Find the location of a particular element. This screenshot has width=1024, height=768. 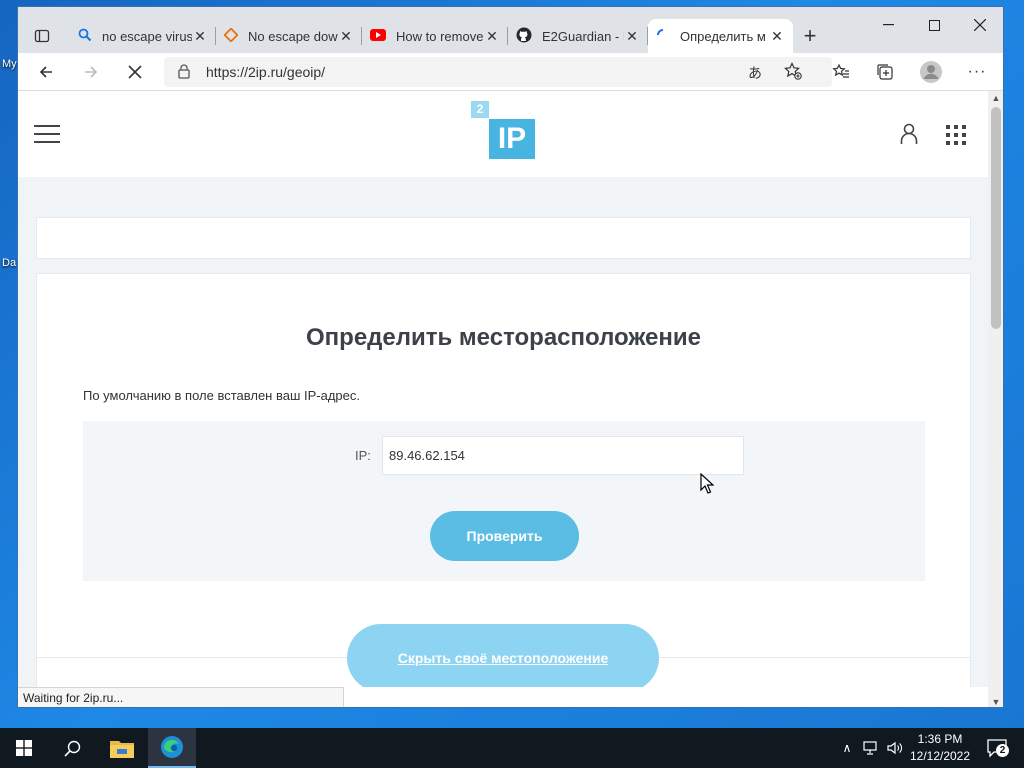

tab: No escape download ✕ is located at coordinates (289, 36).